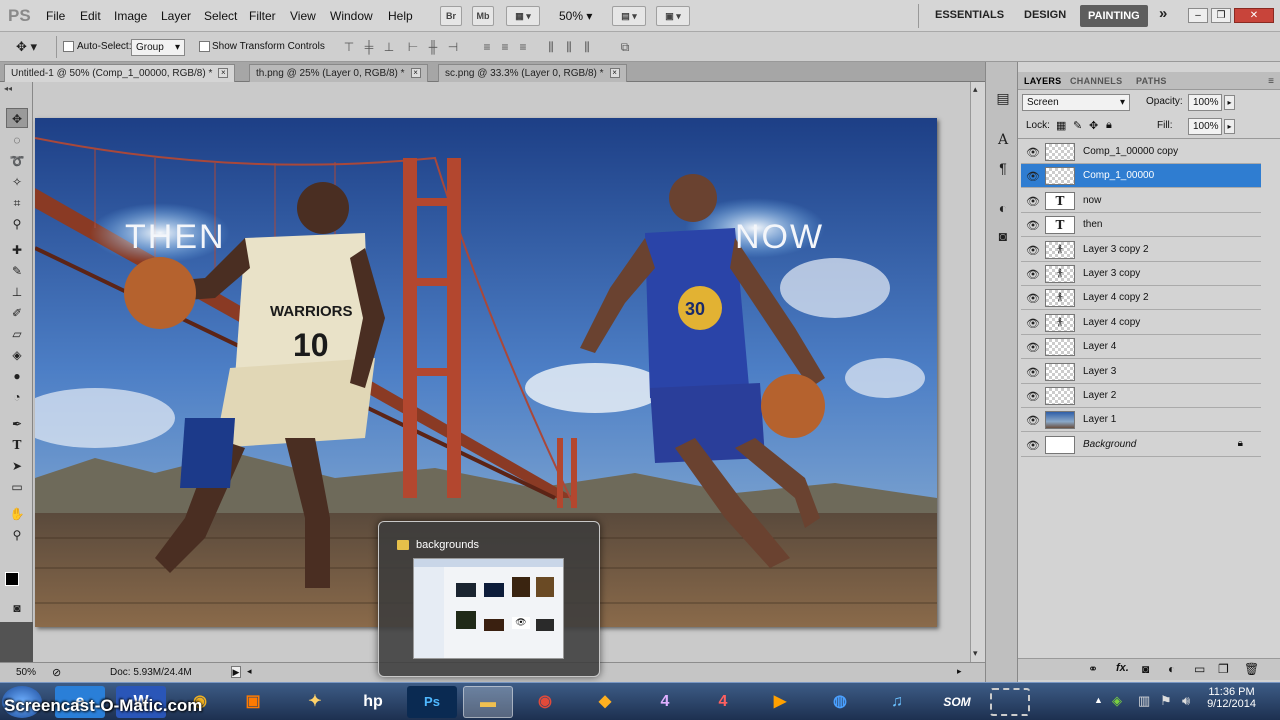  Describe the element at coordinates (1093, 669) in the screenshot. I see `link-layers-icon: ⚭` at that location.